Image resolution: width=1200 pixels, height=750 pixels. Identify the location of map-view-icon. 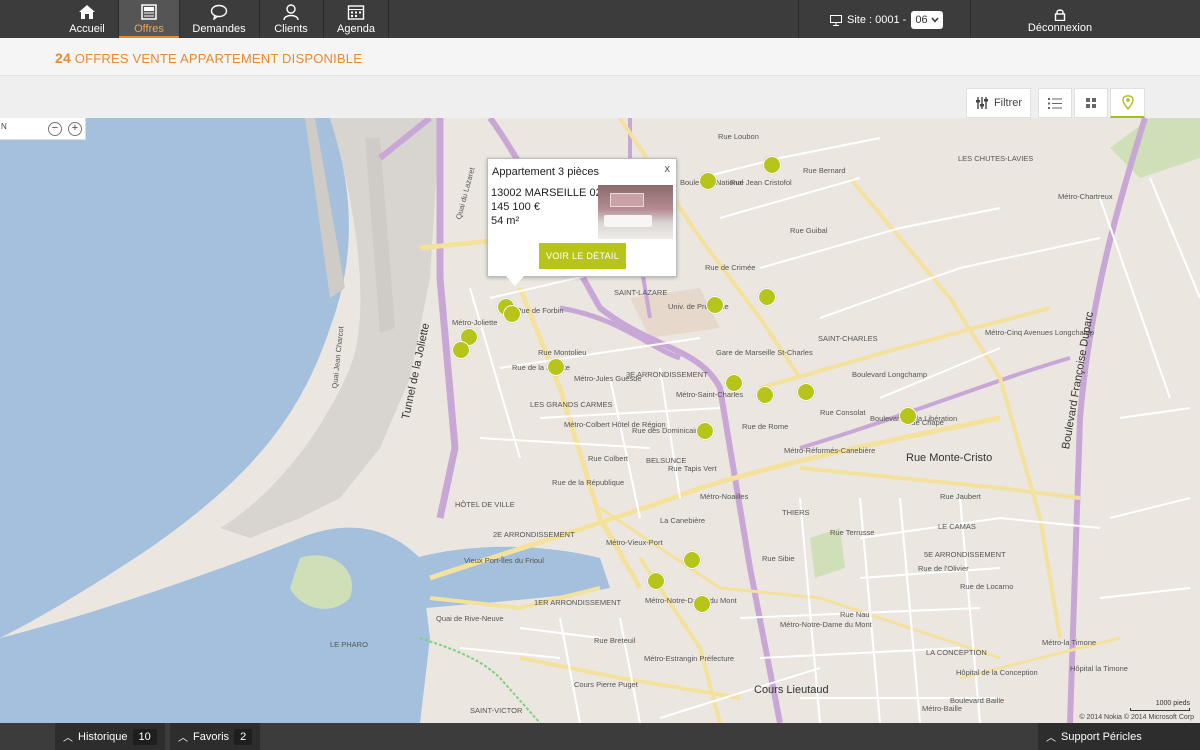
(1127, 102).